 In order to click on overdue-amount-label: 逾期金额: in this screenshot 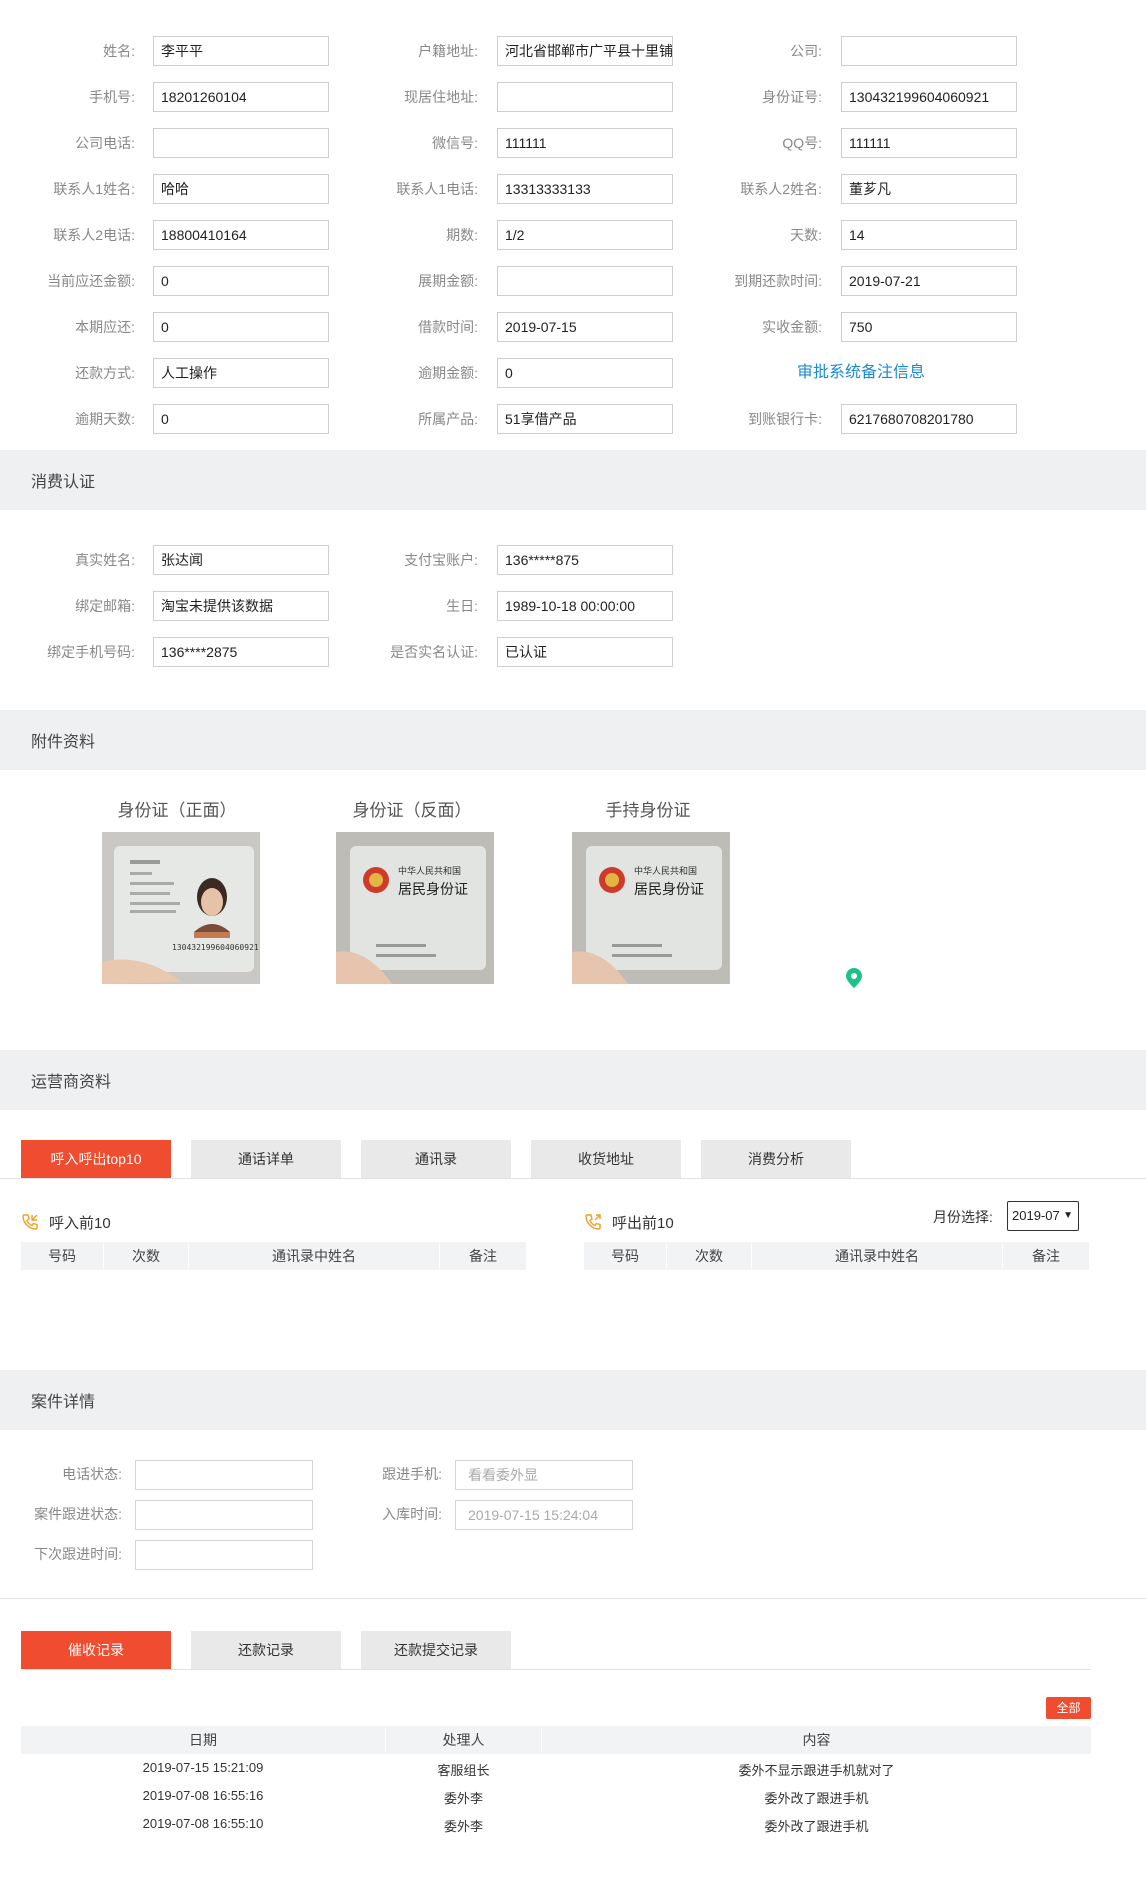, I will do `click(448, 373)`.